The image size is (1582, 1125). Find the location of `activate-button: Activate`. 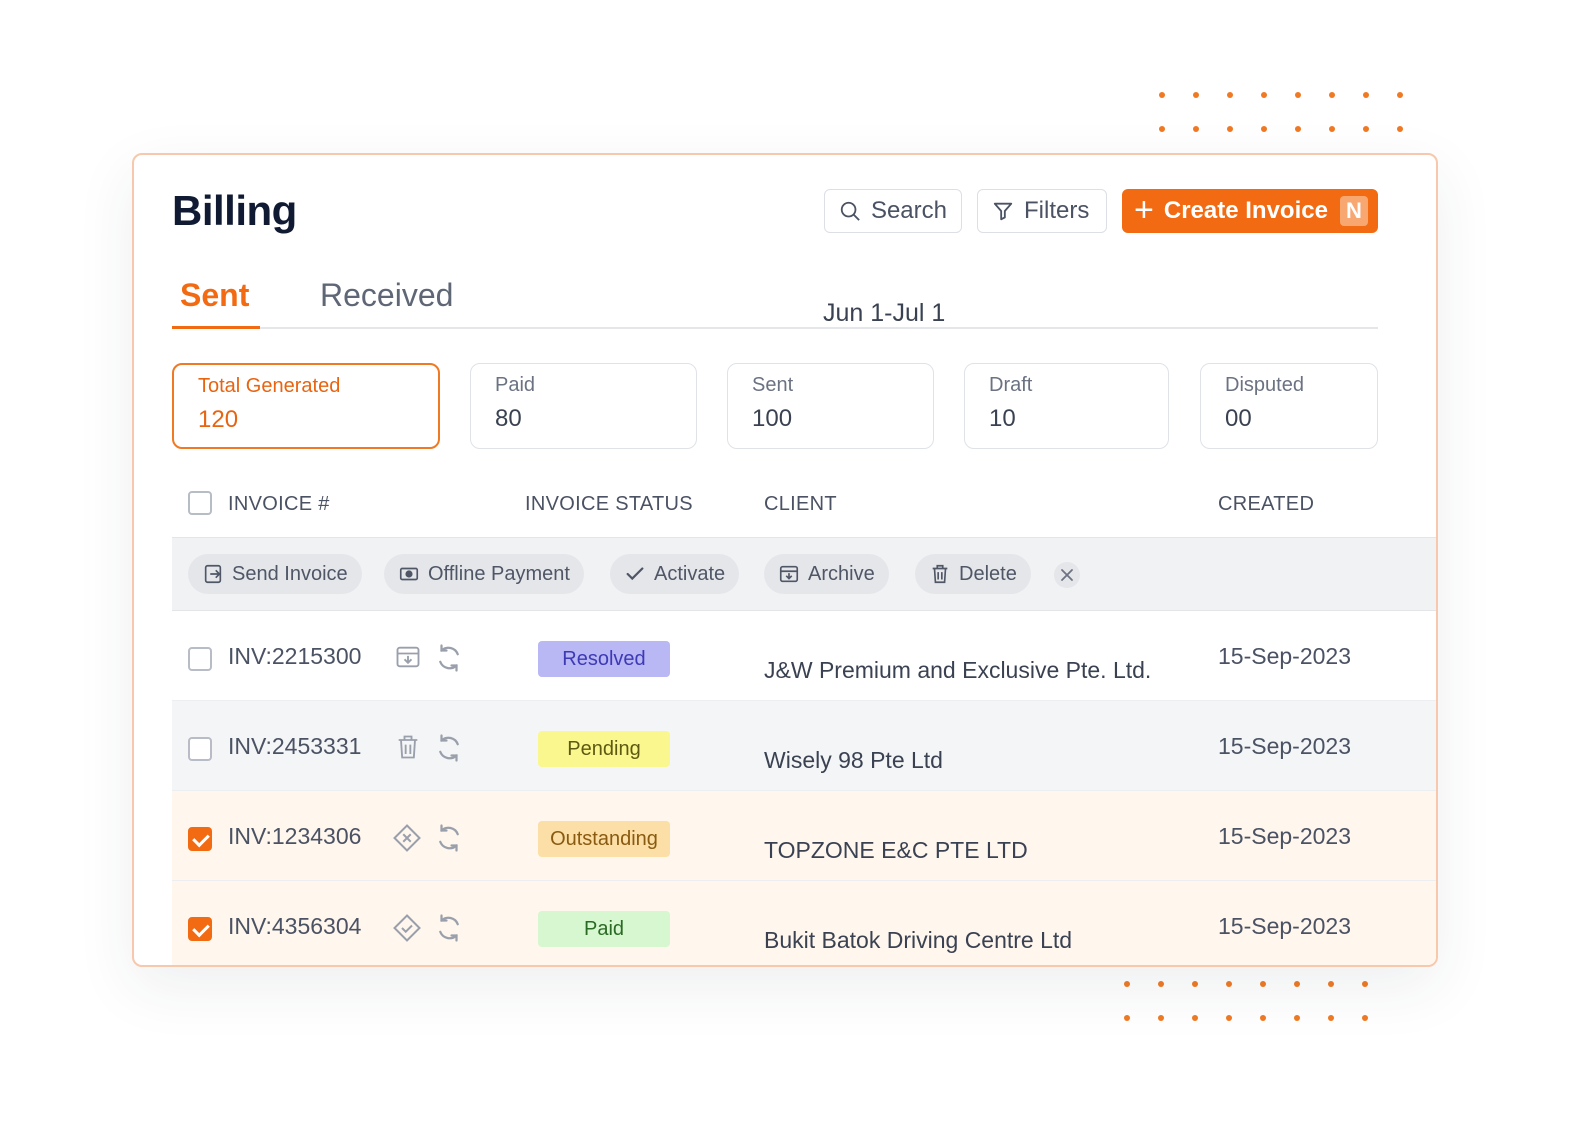

activate-button: Activate is located at coordinates (675, 574).